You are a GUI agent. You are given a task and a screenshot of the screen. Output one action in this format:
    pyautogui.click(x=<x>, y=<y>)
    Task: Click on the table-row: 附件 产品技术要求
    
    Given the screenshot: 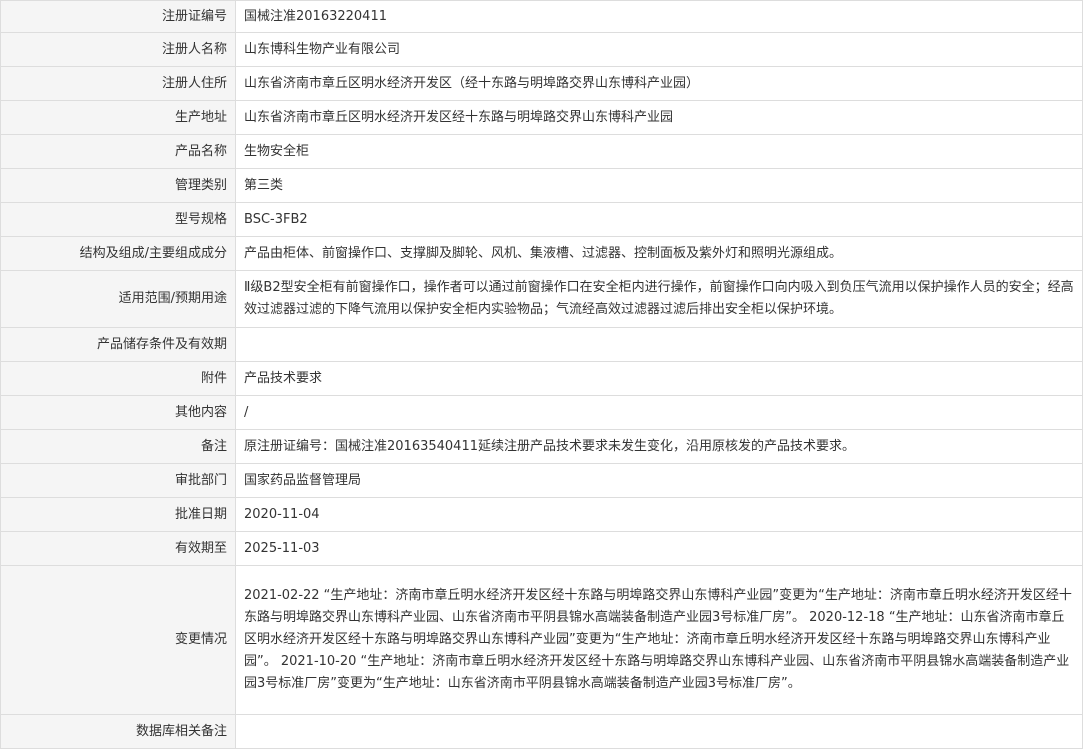 What is the action you would take?
    pyautogui.click(x=541, y=378)
    